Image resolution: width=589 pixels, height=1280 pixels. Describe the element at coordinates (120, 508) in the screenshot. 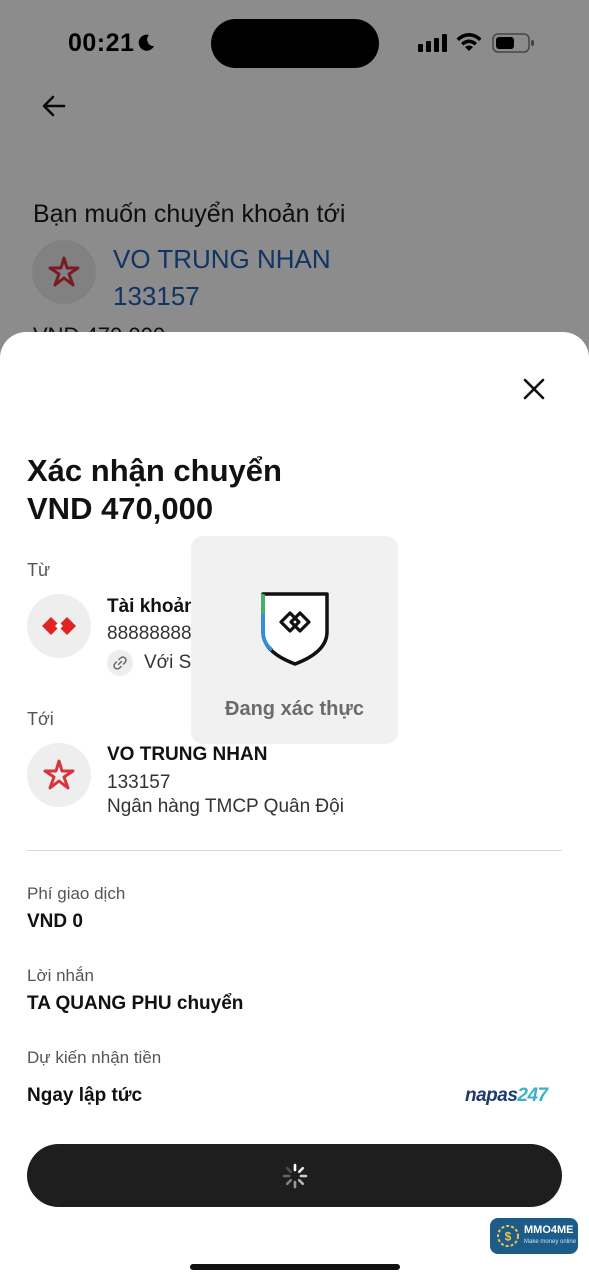

I see `transfer-amount: VND 470,000` at that location.